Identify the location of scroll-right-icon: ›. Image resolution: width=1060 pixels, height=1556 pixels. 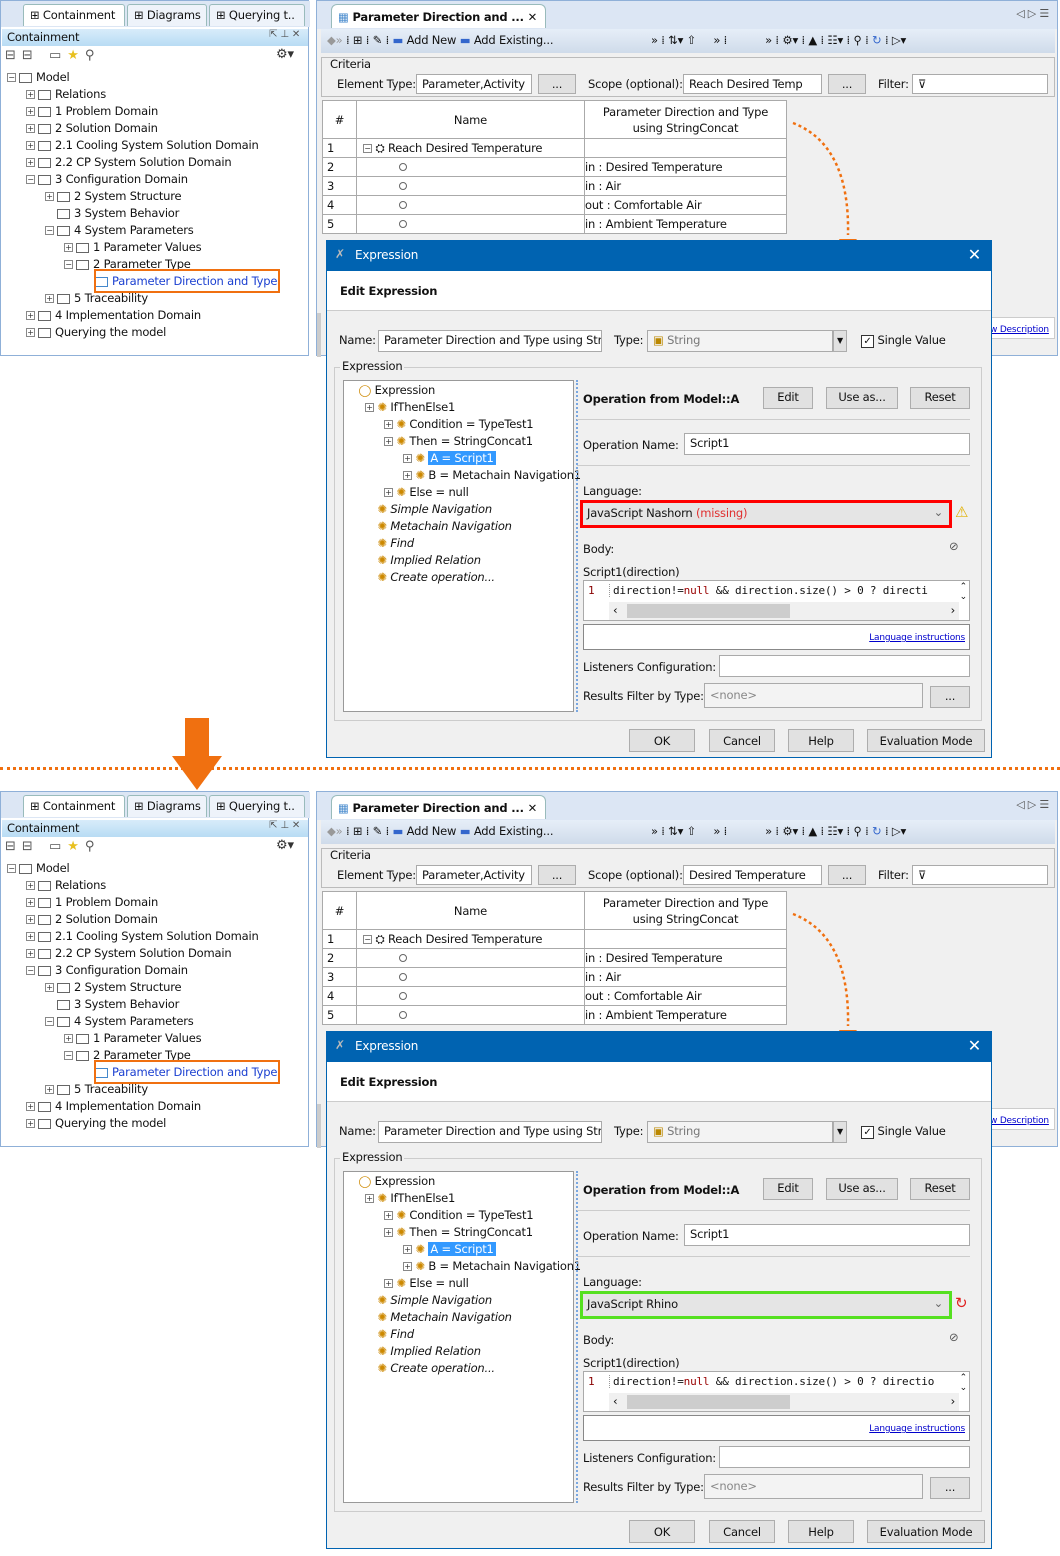
(953, 610).